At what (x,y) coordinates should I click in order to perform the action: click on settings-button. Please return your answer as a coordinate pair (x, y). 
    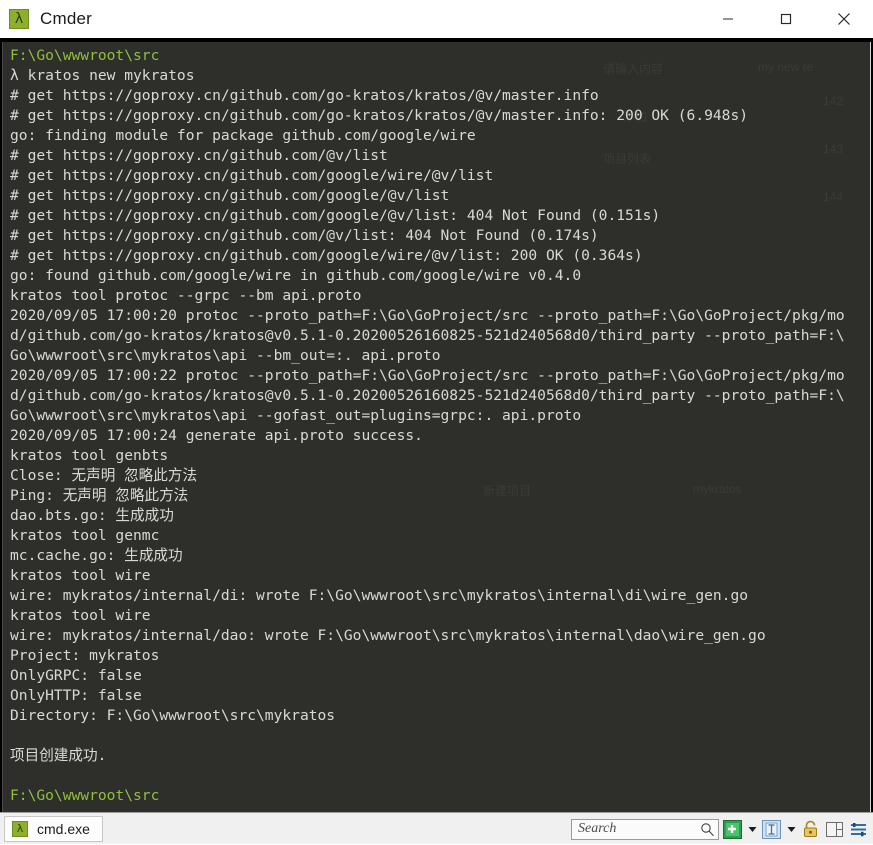
    Looking at the image, I should click on (858, 829).